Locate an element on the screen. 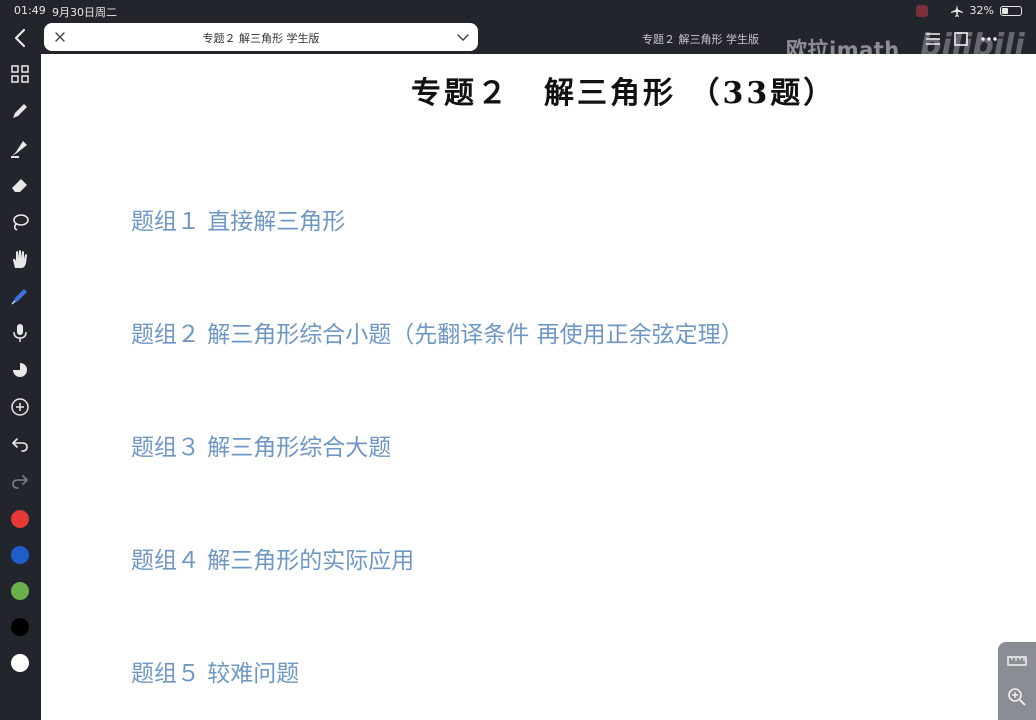  status-right: 32% is located at coordinates (986, 10).